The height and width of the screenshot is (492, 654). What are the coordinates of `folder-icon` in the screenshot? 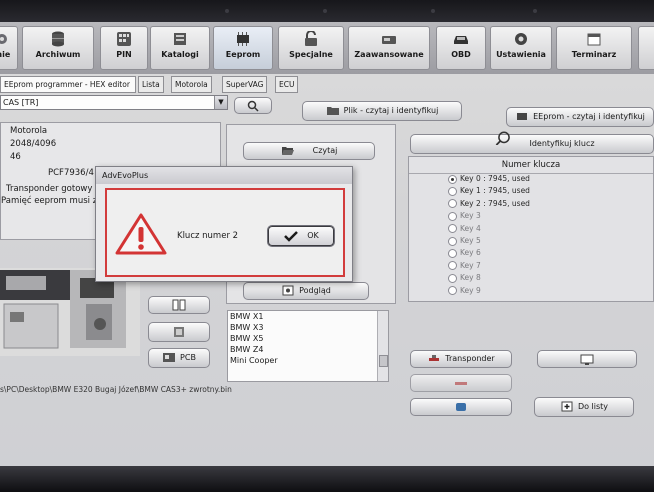 It's located at (332, 111).